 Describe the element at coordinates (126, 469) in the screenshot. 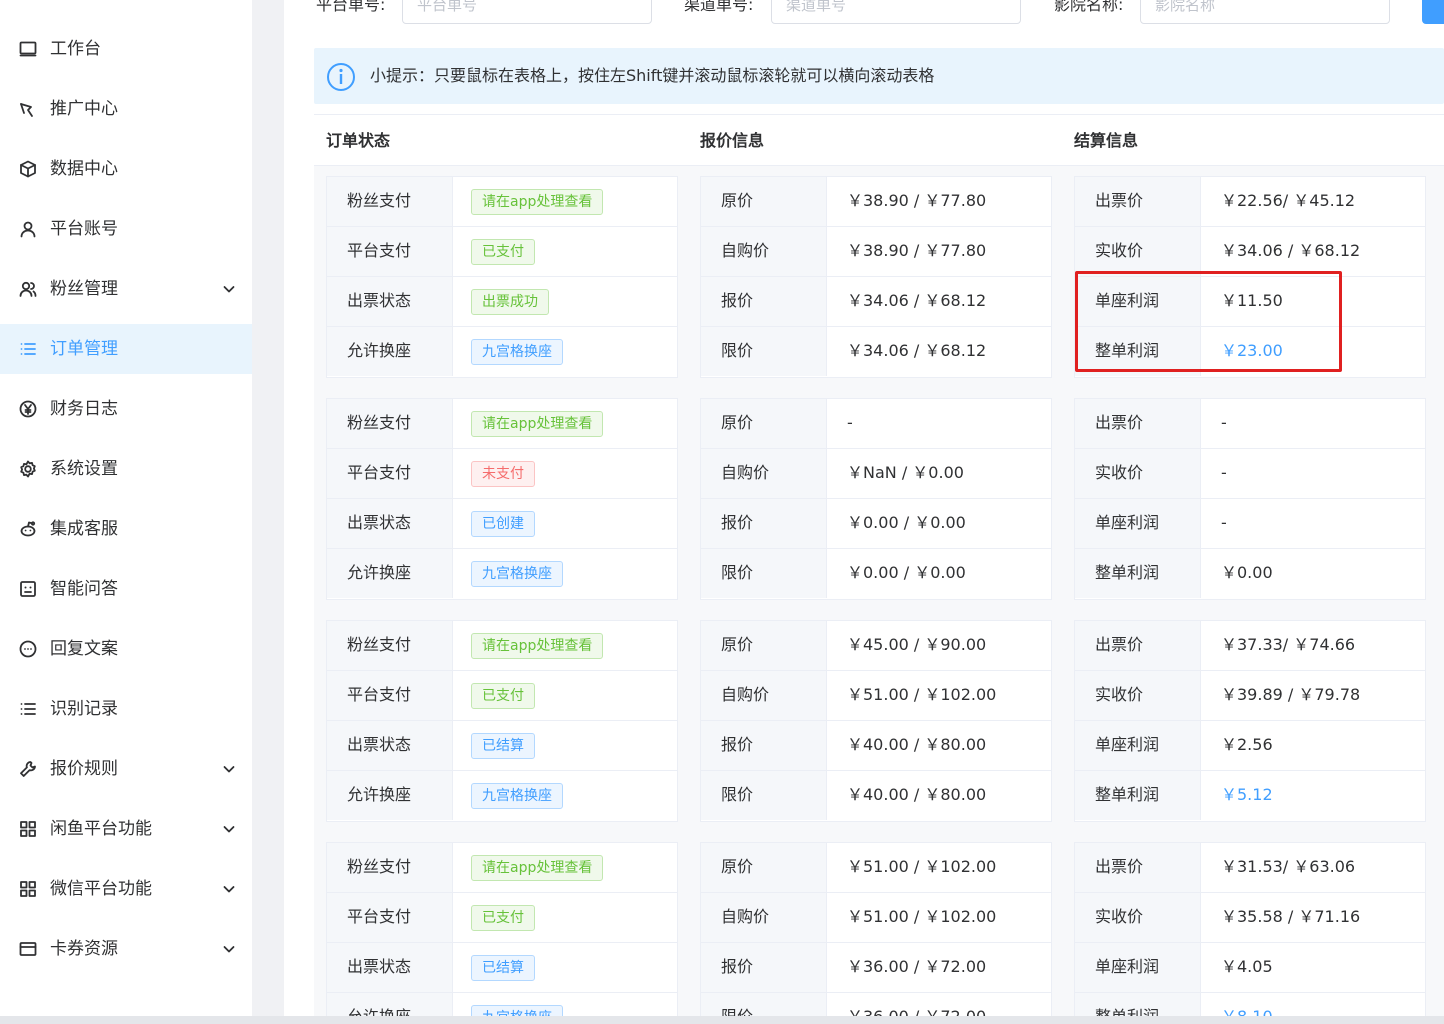

I see `sidebar-item: 系统设置` at that location.